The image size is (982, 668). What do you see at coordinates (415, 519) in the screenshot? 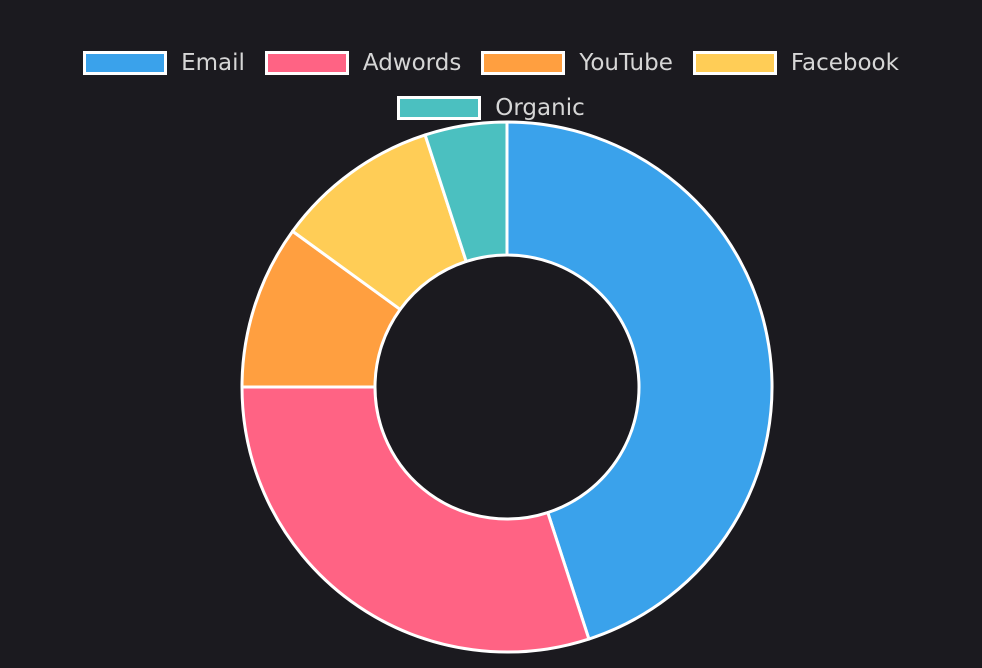
I see `slice-adwords` at bounding box center [415, 519].